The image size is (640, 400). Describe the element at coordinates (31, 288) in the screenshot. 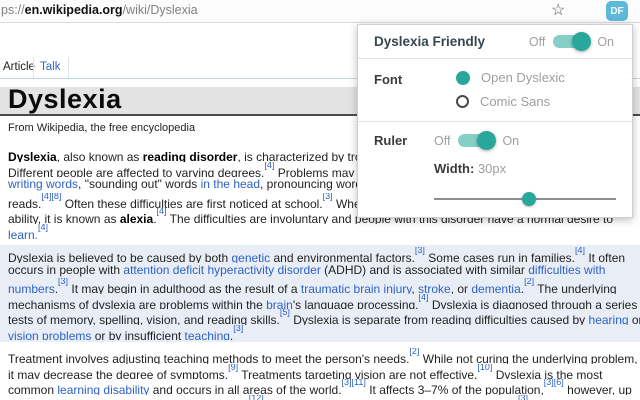

I see `article-link: numbers` at that location.